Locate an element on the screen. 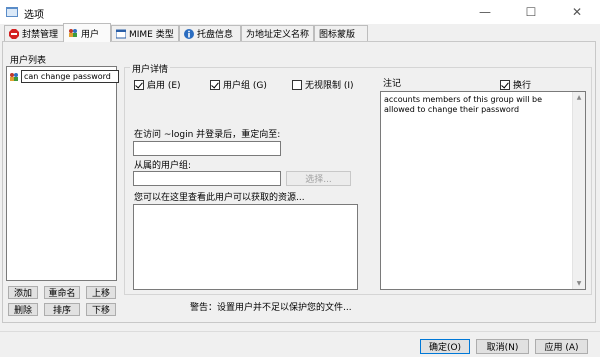 This screenshot has width=600, height=357. tab-address-names: 为地址定义名称 is located at coordinates (277, 33).